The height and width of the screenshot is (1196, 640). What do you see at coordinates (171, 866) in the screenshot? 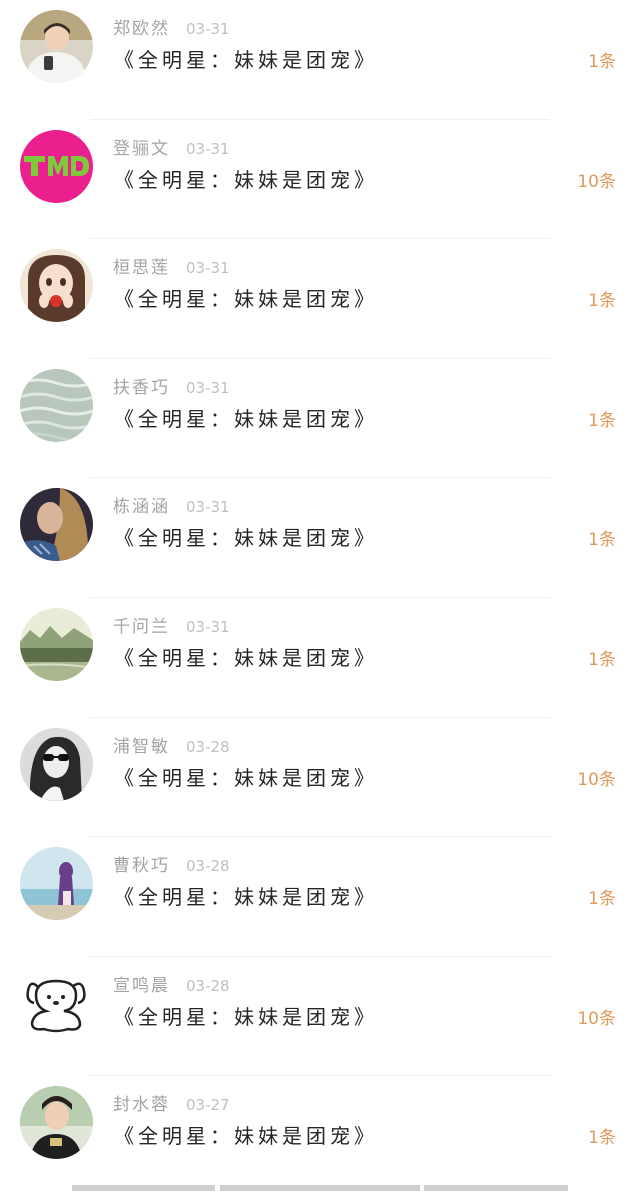
I see `item-meta: 曹秋巧 03-28` at bounding box center [171, 866].